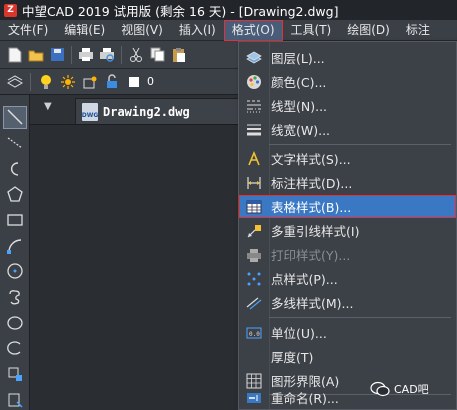  What do you see at coordinates (197, 30) in the screenshot?
I see `menu-insert: 插入(I)` at bounding box center [197, 30].